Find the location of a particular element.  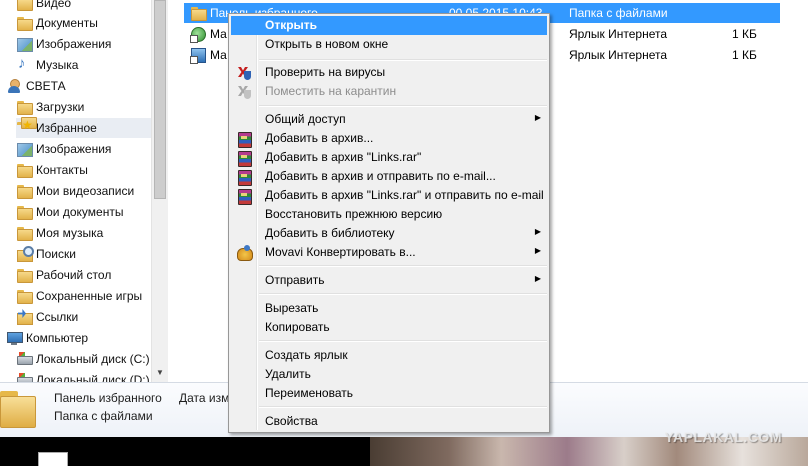

nav-item-favorites: Избранное is located at coordinates (83, 127).